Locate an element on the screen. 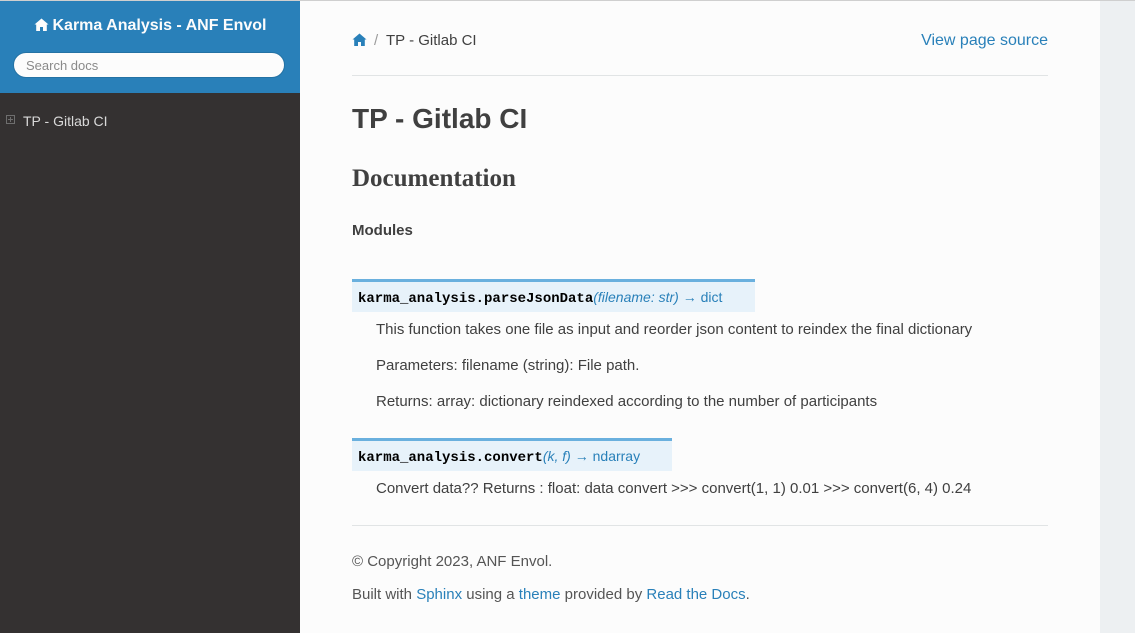 This screenshot has height=633, width=1135. function-name: karma_analysis.convert is located at coordinates (450, 458).